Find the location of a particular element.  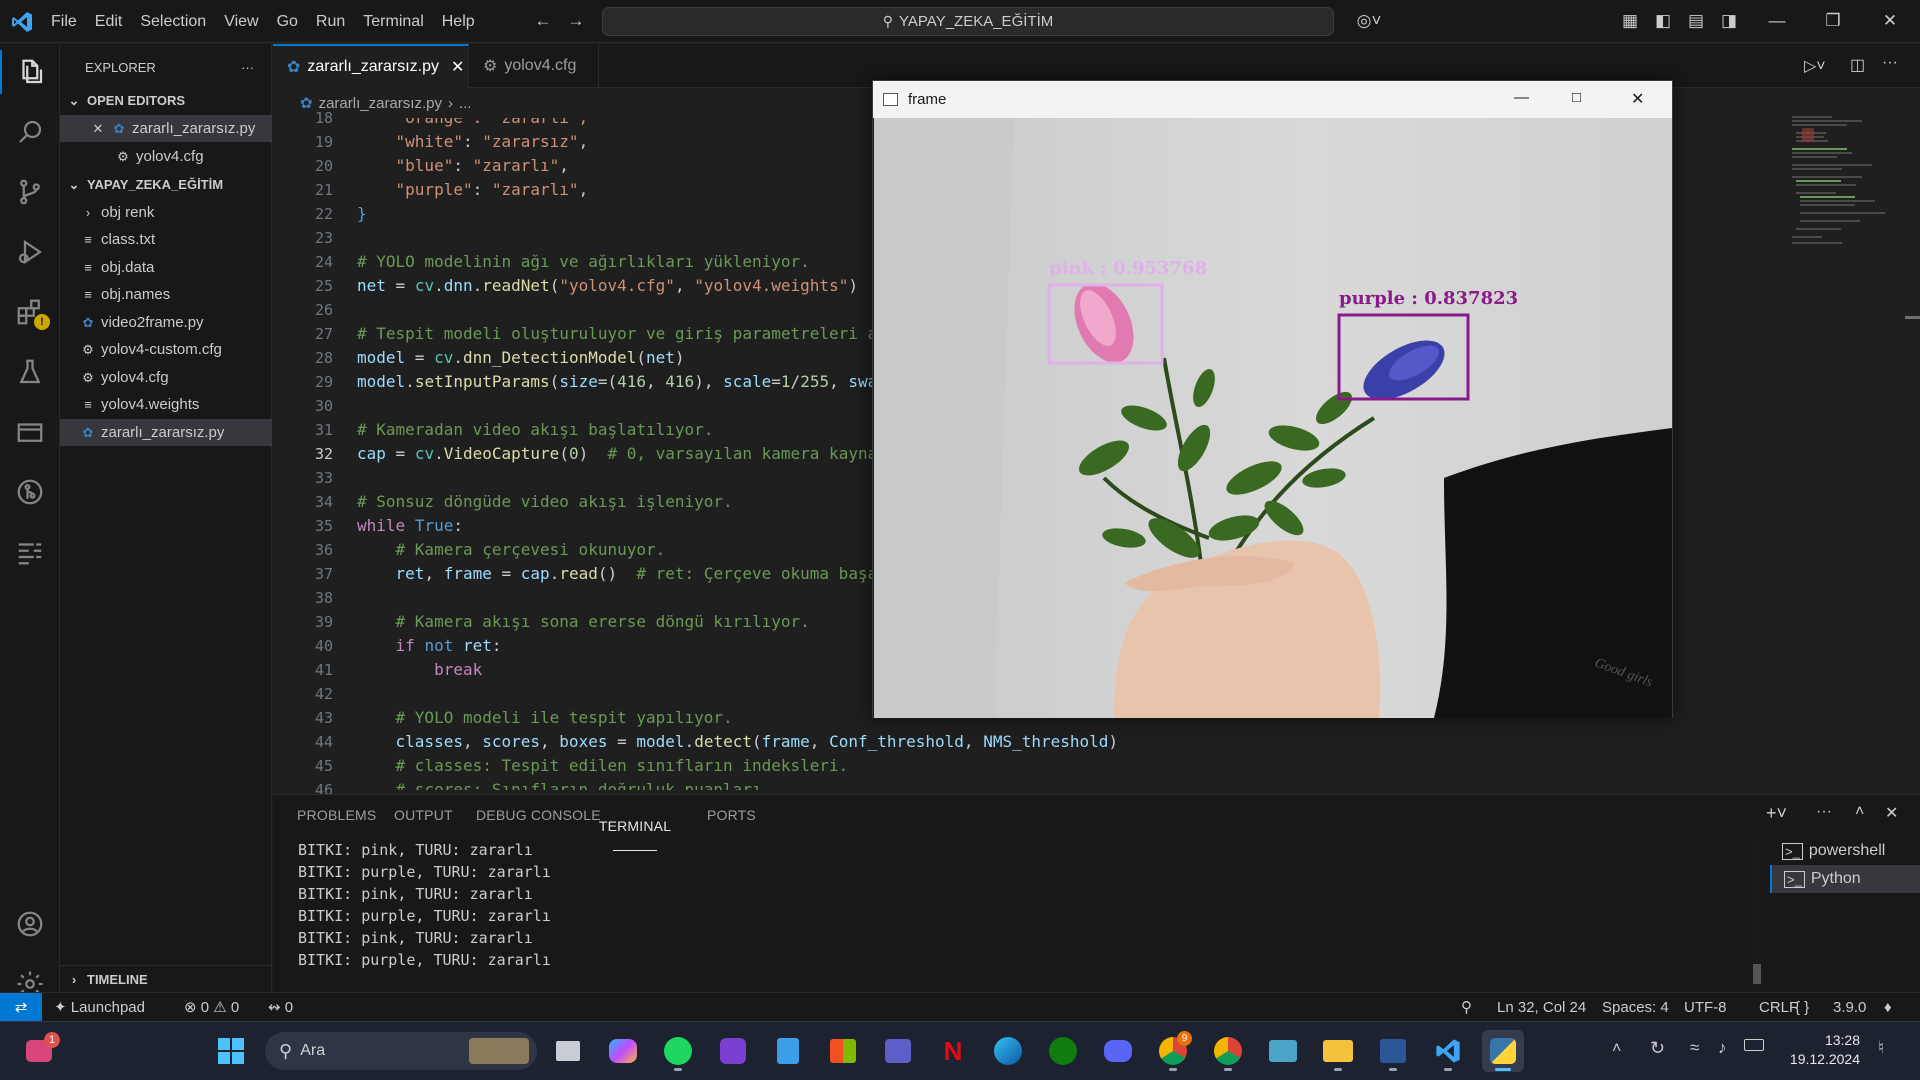

teams-icon is located at coordinates (898, 1051).